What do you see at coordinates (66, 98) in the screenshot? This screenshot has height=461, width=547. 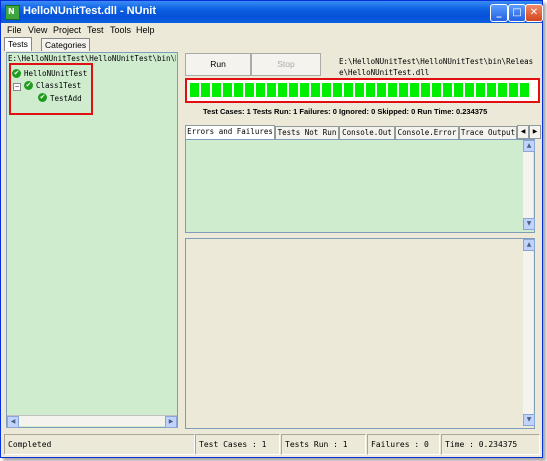 I see `tree-node-testadd: TestAdd` at bounding box center [66, 98].